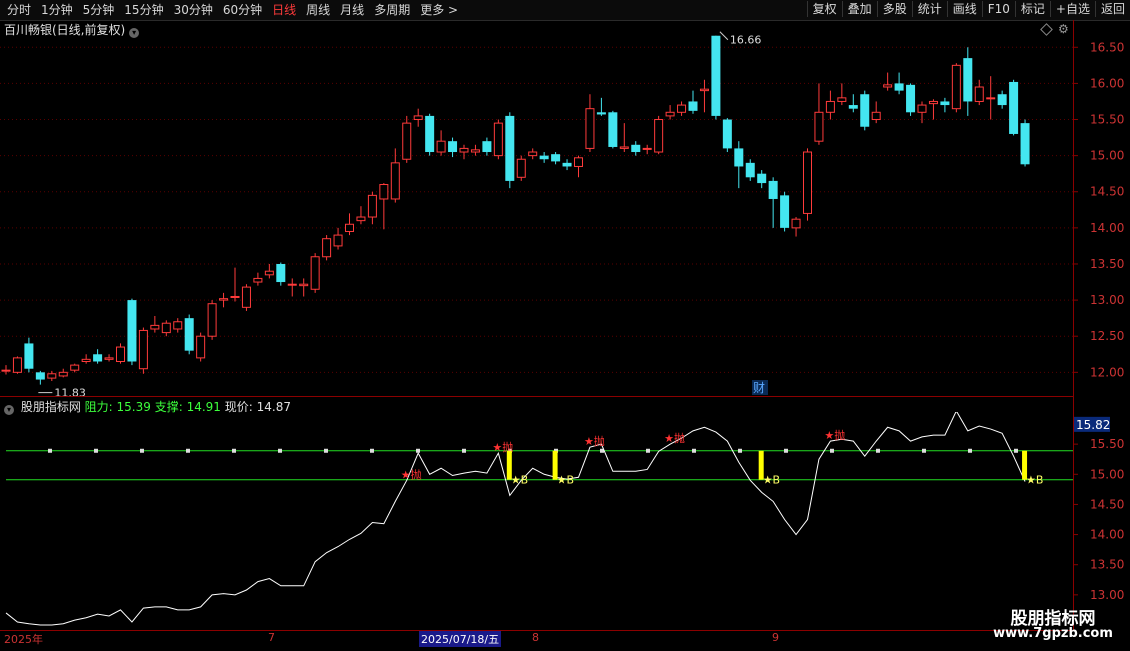 The image size is (1130, 651). I want to click on tab-more: 更多 >, so click(439, 10).